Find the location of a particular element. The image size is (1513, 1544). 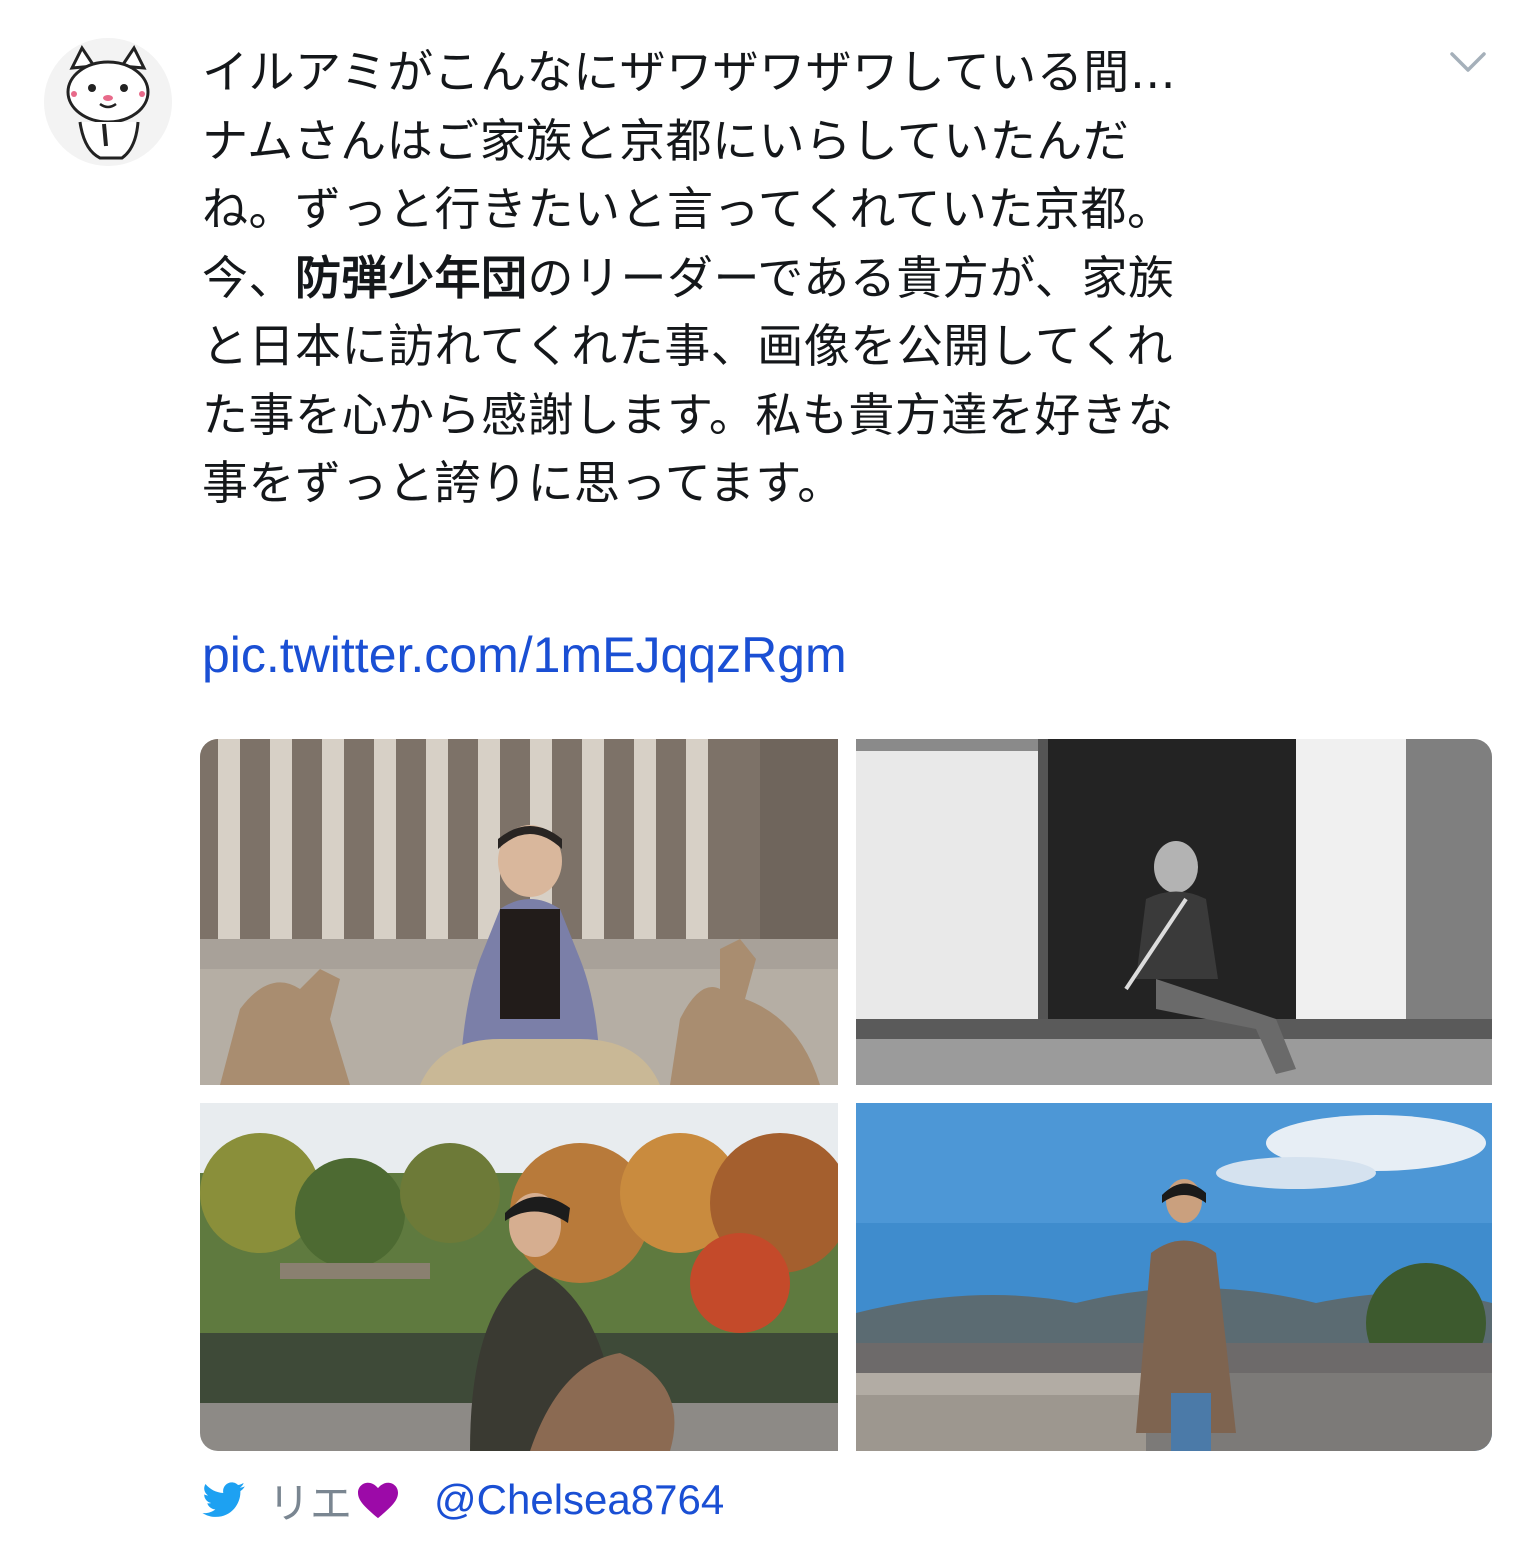

author-display-name: リエ is located at coordinates (310, 1500).